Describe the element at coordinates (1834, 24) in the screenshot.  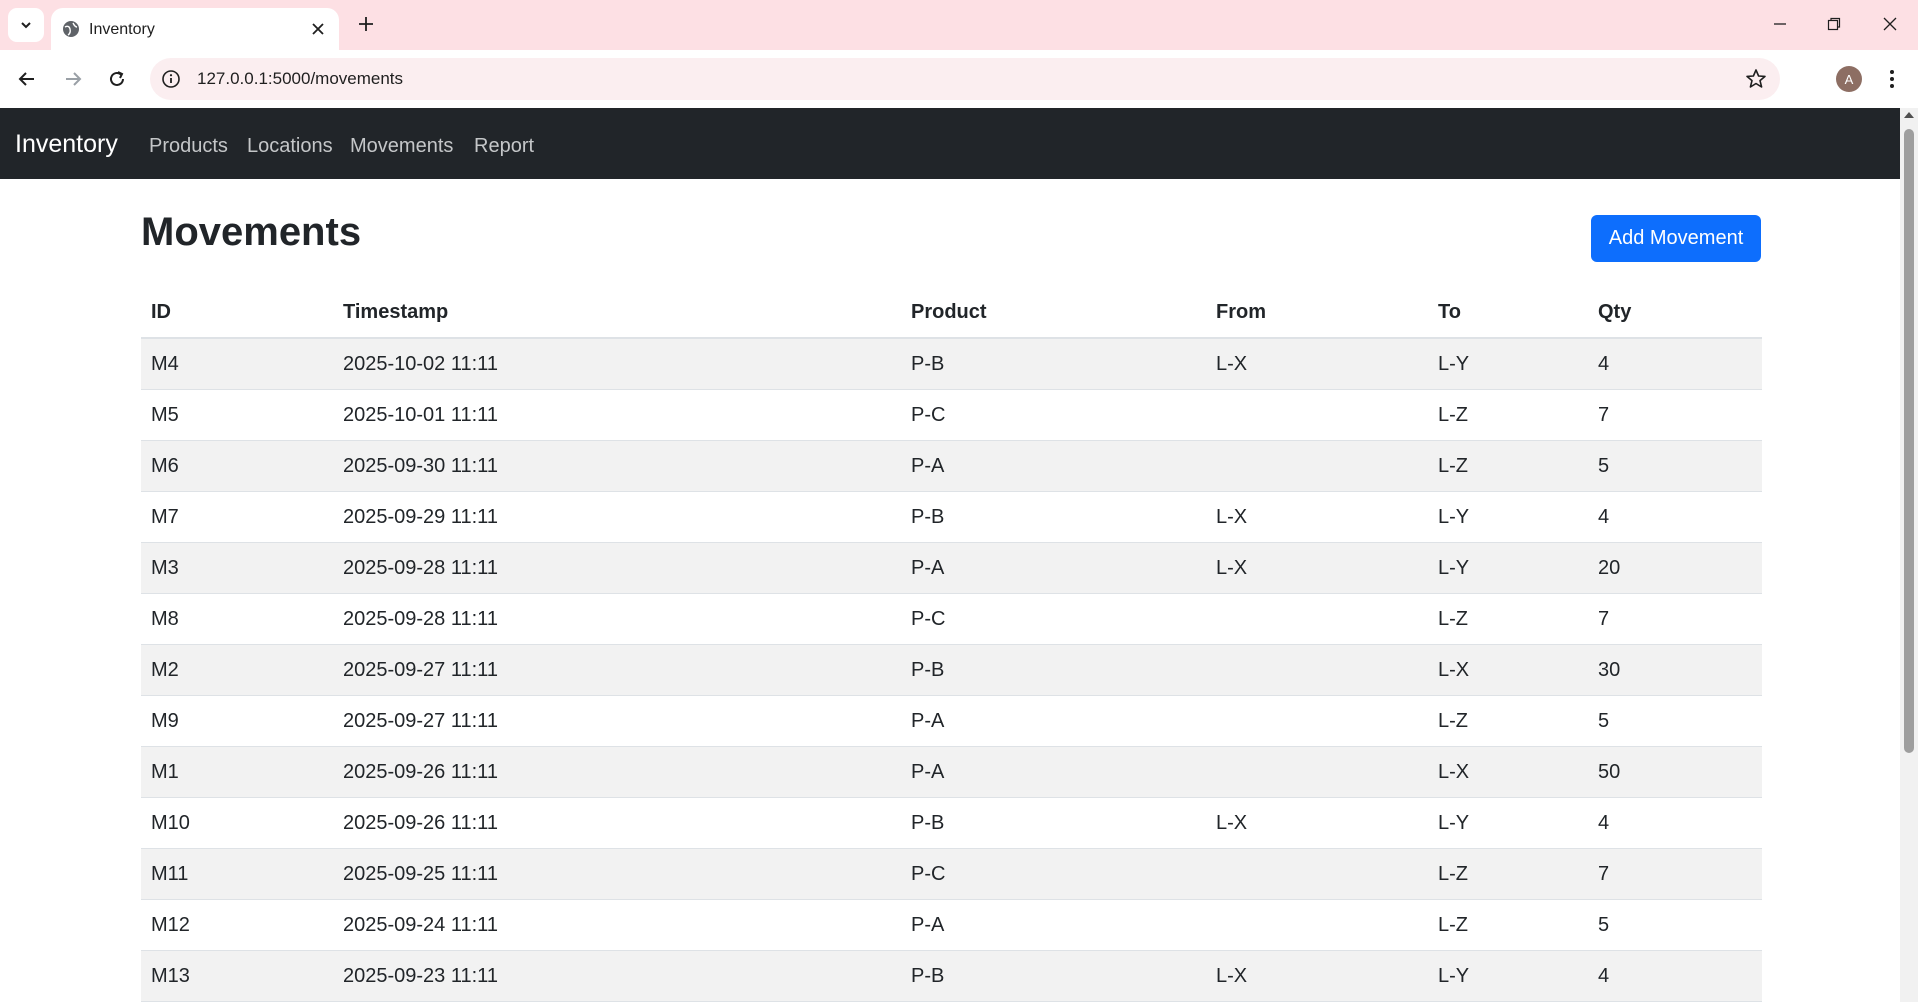
I see `restore-button` at that location.